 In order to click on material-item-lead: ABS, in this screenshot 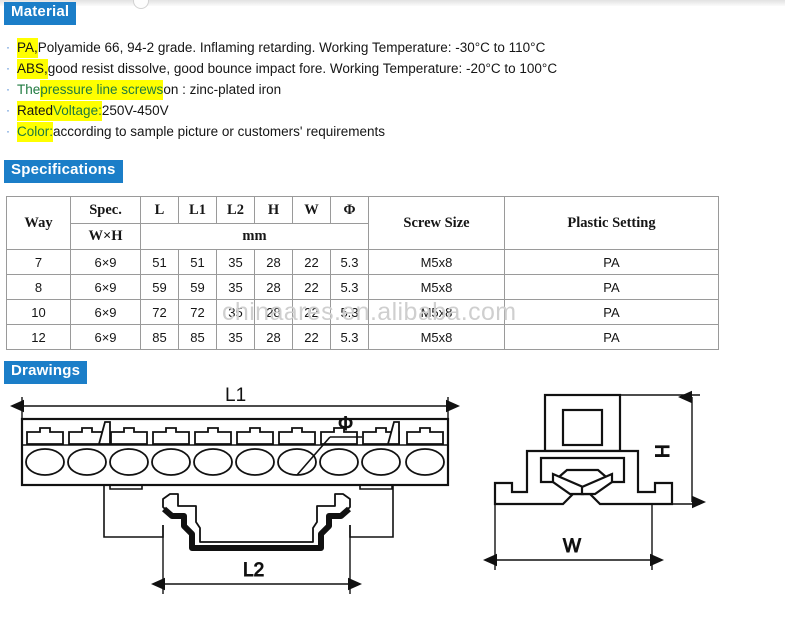, I will do `click(32, 69)`.